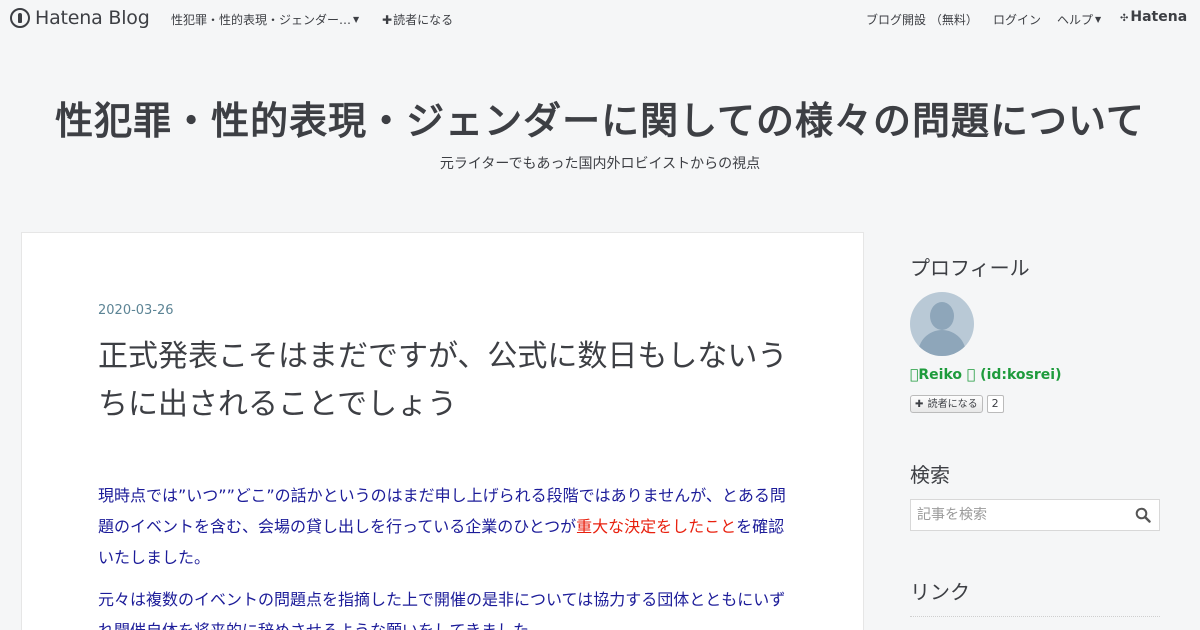  Describe the element at coordinates (600, 164) in the screenshot. I see `blog-description: 元ライターでもあった国内外ロビイストからの視点` at that location.